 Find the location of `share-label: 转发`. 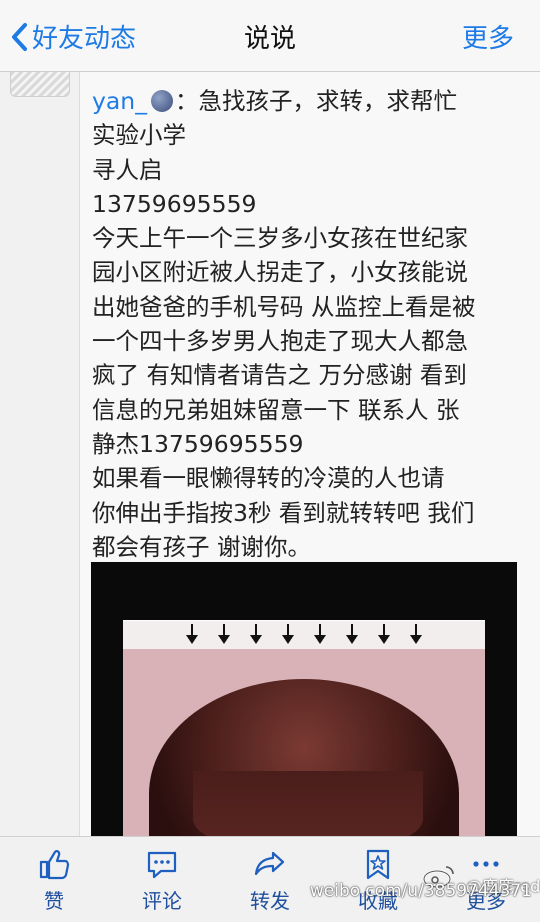

share-label: 转发 is located at coordinates (270, 901).